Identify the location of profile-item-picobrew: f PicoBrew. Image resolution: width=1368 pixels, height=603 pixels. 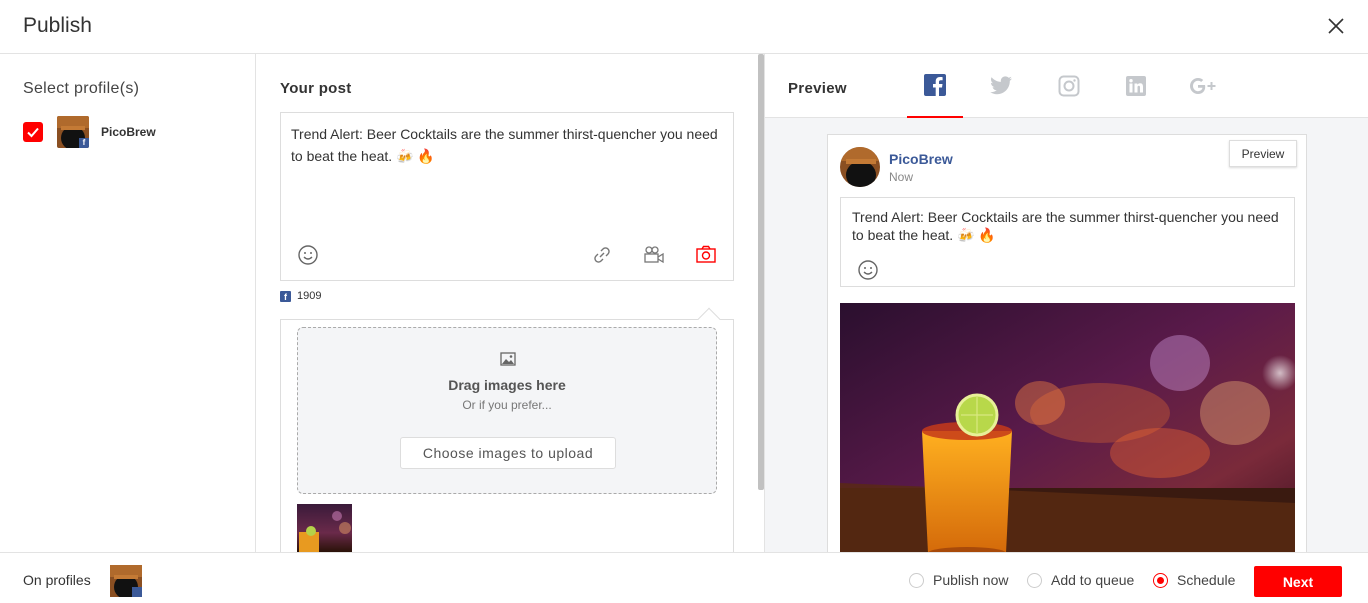
(89, 132).